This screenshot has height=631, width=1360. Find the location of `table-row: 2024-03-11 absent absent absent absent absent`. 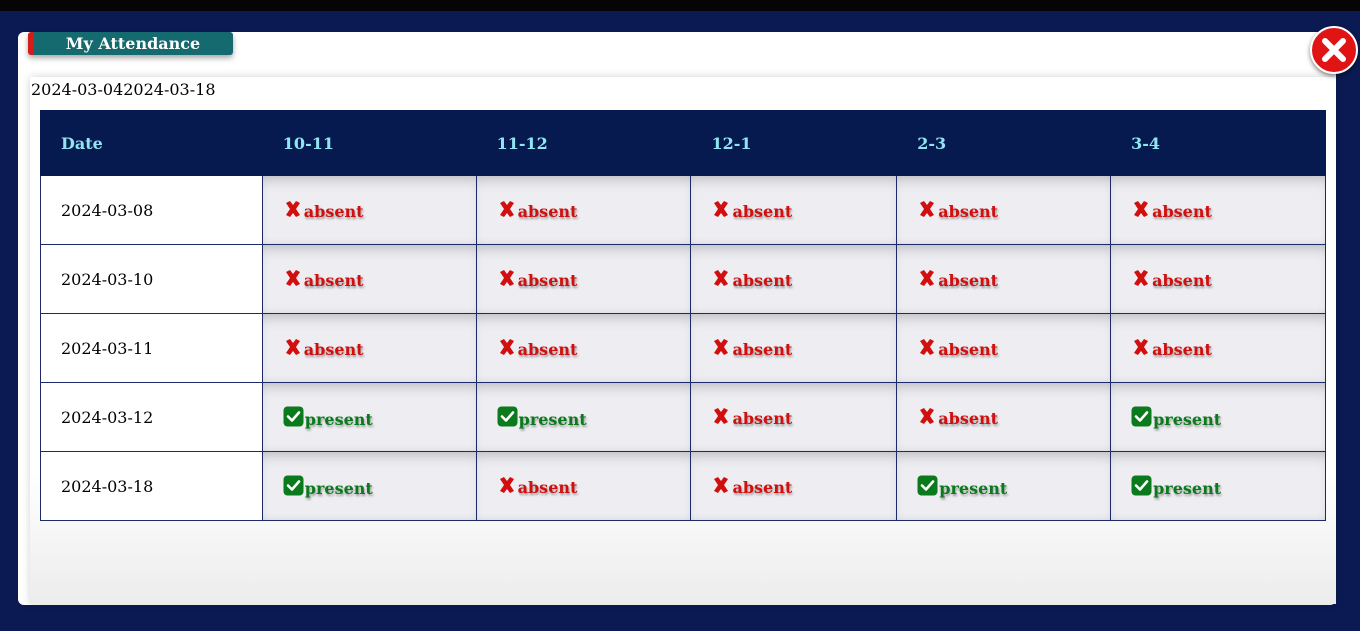

table-row: 2024-03-11 absent absent absent absent absent is located at coordinates (683, 348).